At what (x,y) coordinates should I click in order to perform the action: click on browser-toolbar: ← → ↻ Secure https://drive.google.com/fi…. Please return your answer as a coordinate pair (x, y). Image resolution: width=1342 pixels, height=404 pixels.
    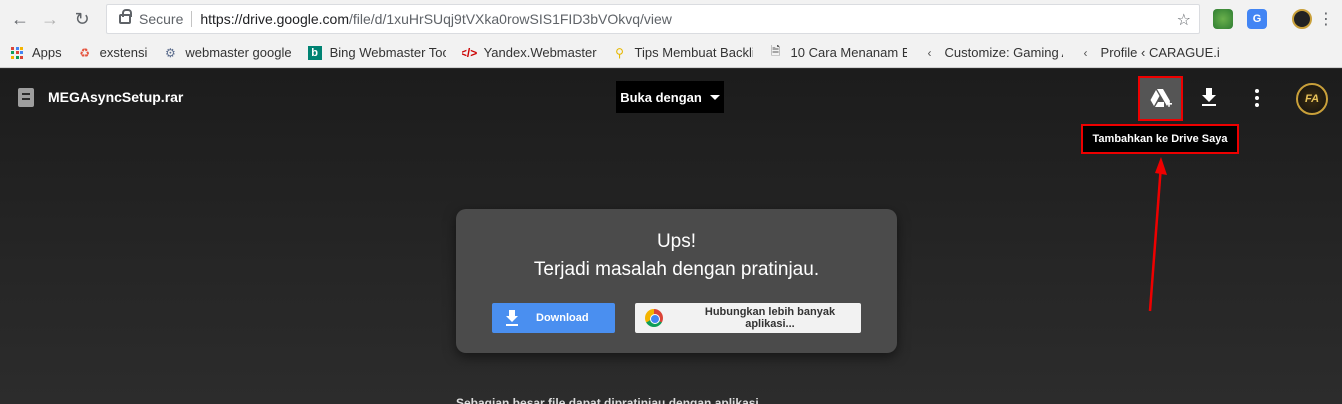
    Looking at the image, I should click on (671, 19).